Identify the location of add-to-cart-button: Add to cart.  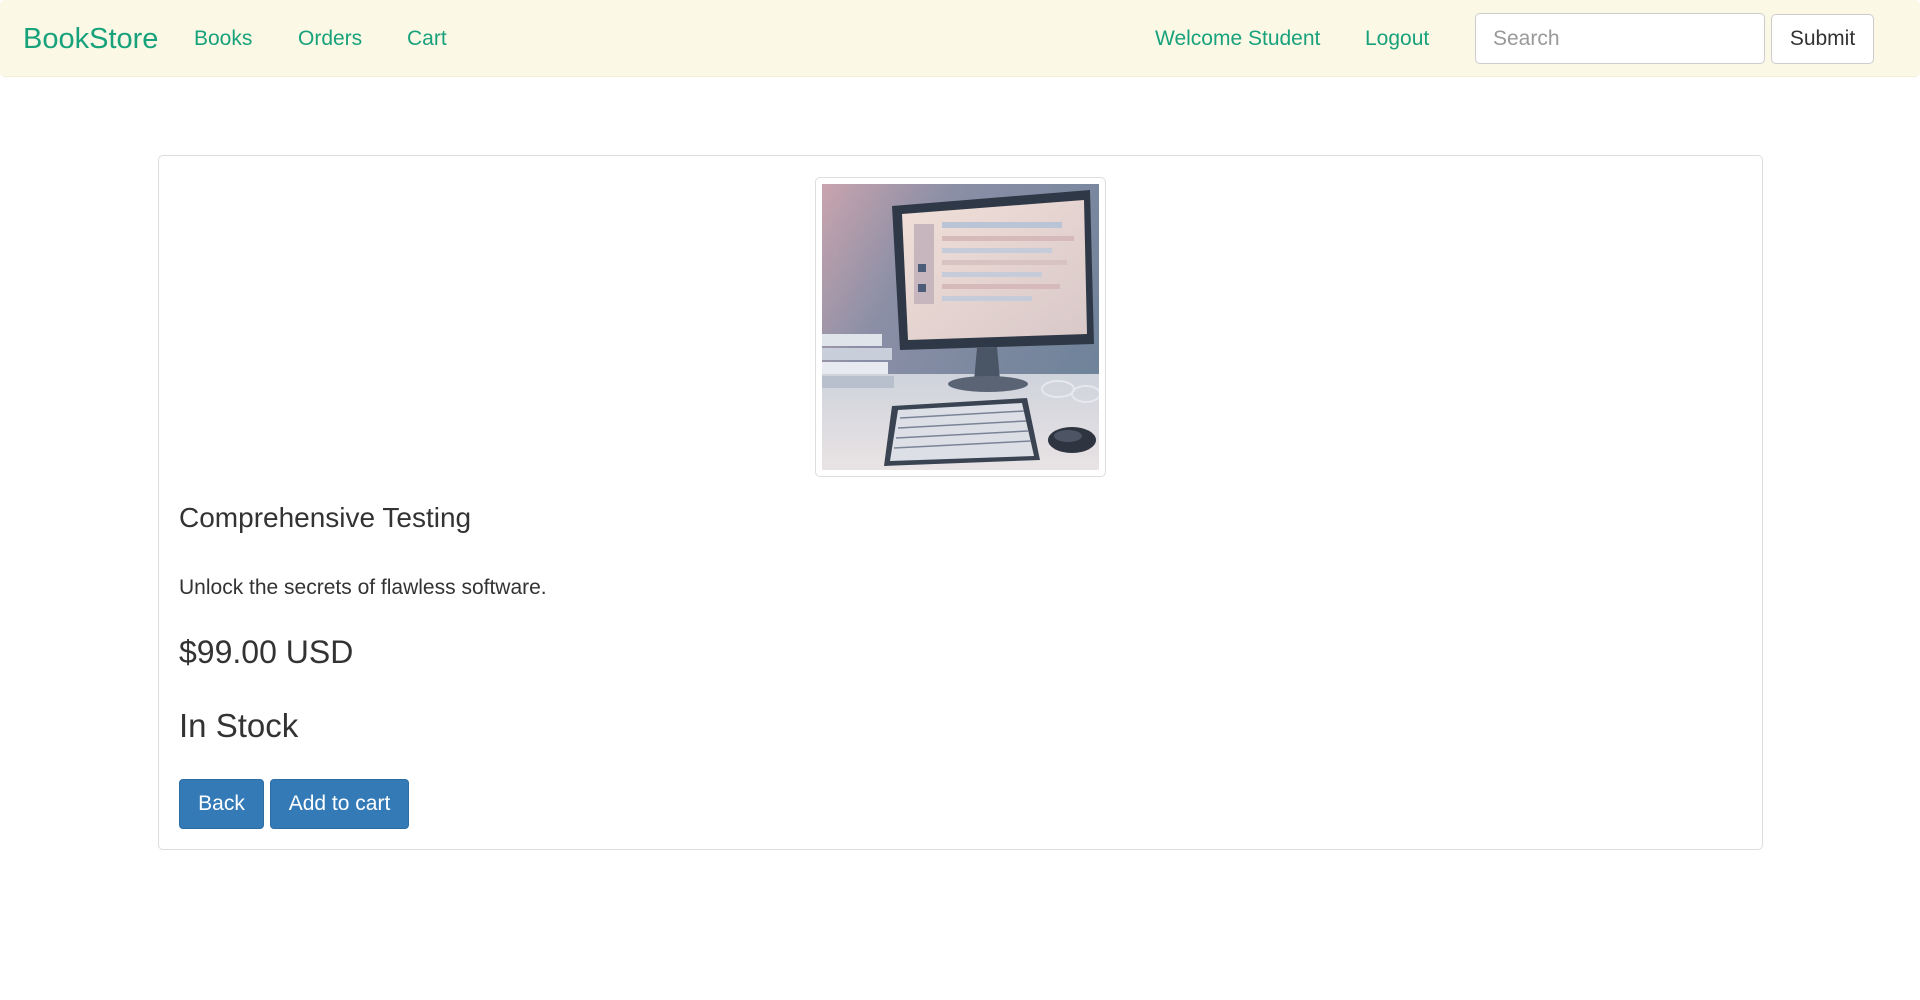
(339, 804).